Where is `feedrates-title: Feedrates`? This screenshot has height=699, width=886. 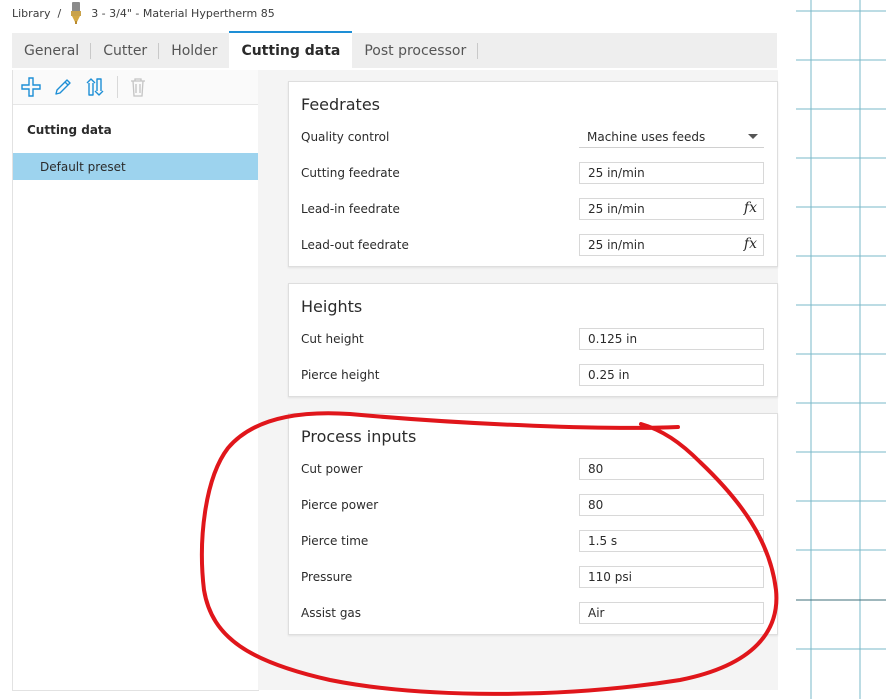 feedrates-title: Feedrates is located at coordinates (341, 104).